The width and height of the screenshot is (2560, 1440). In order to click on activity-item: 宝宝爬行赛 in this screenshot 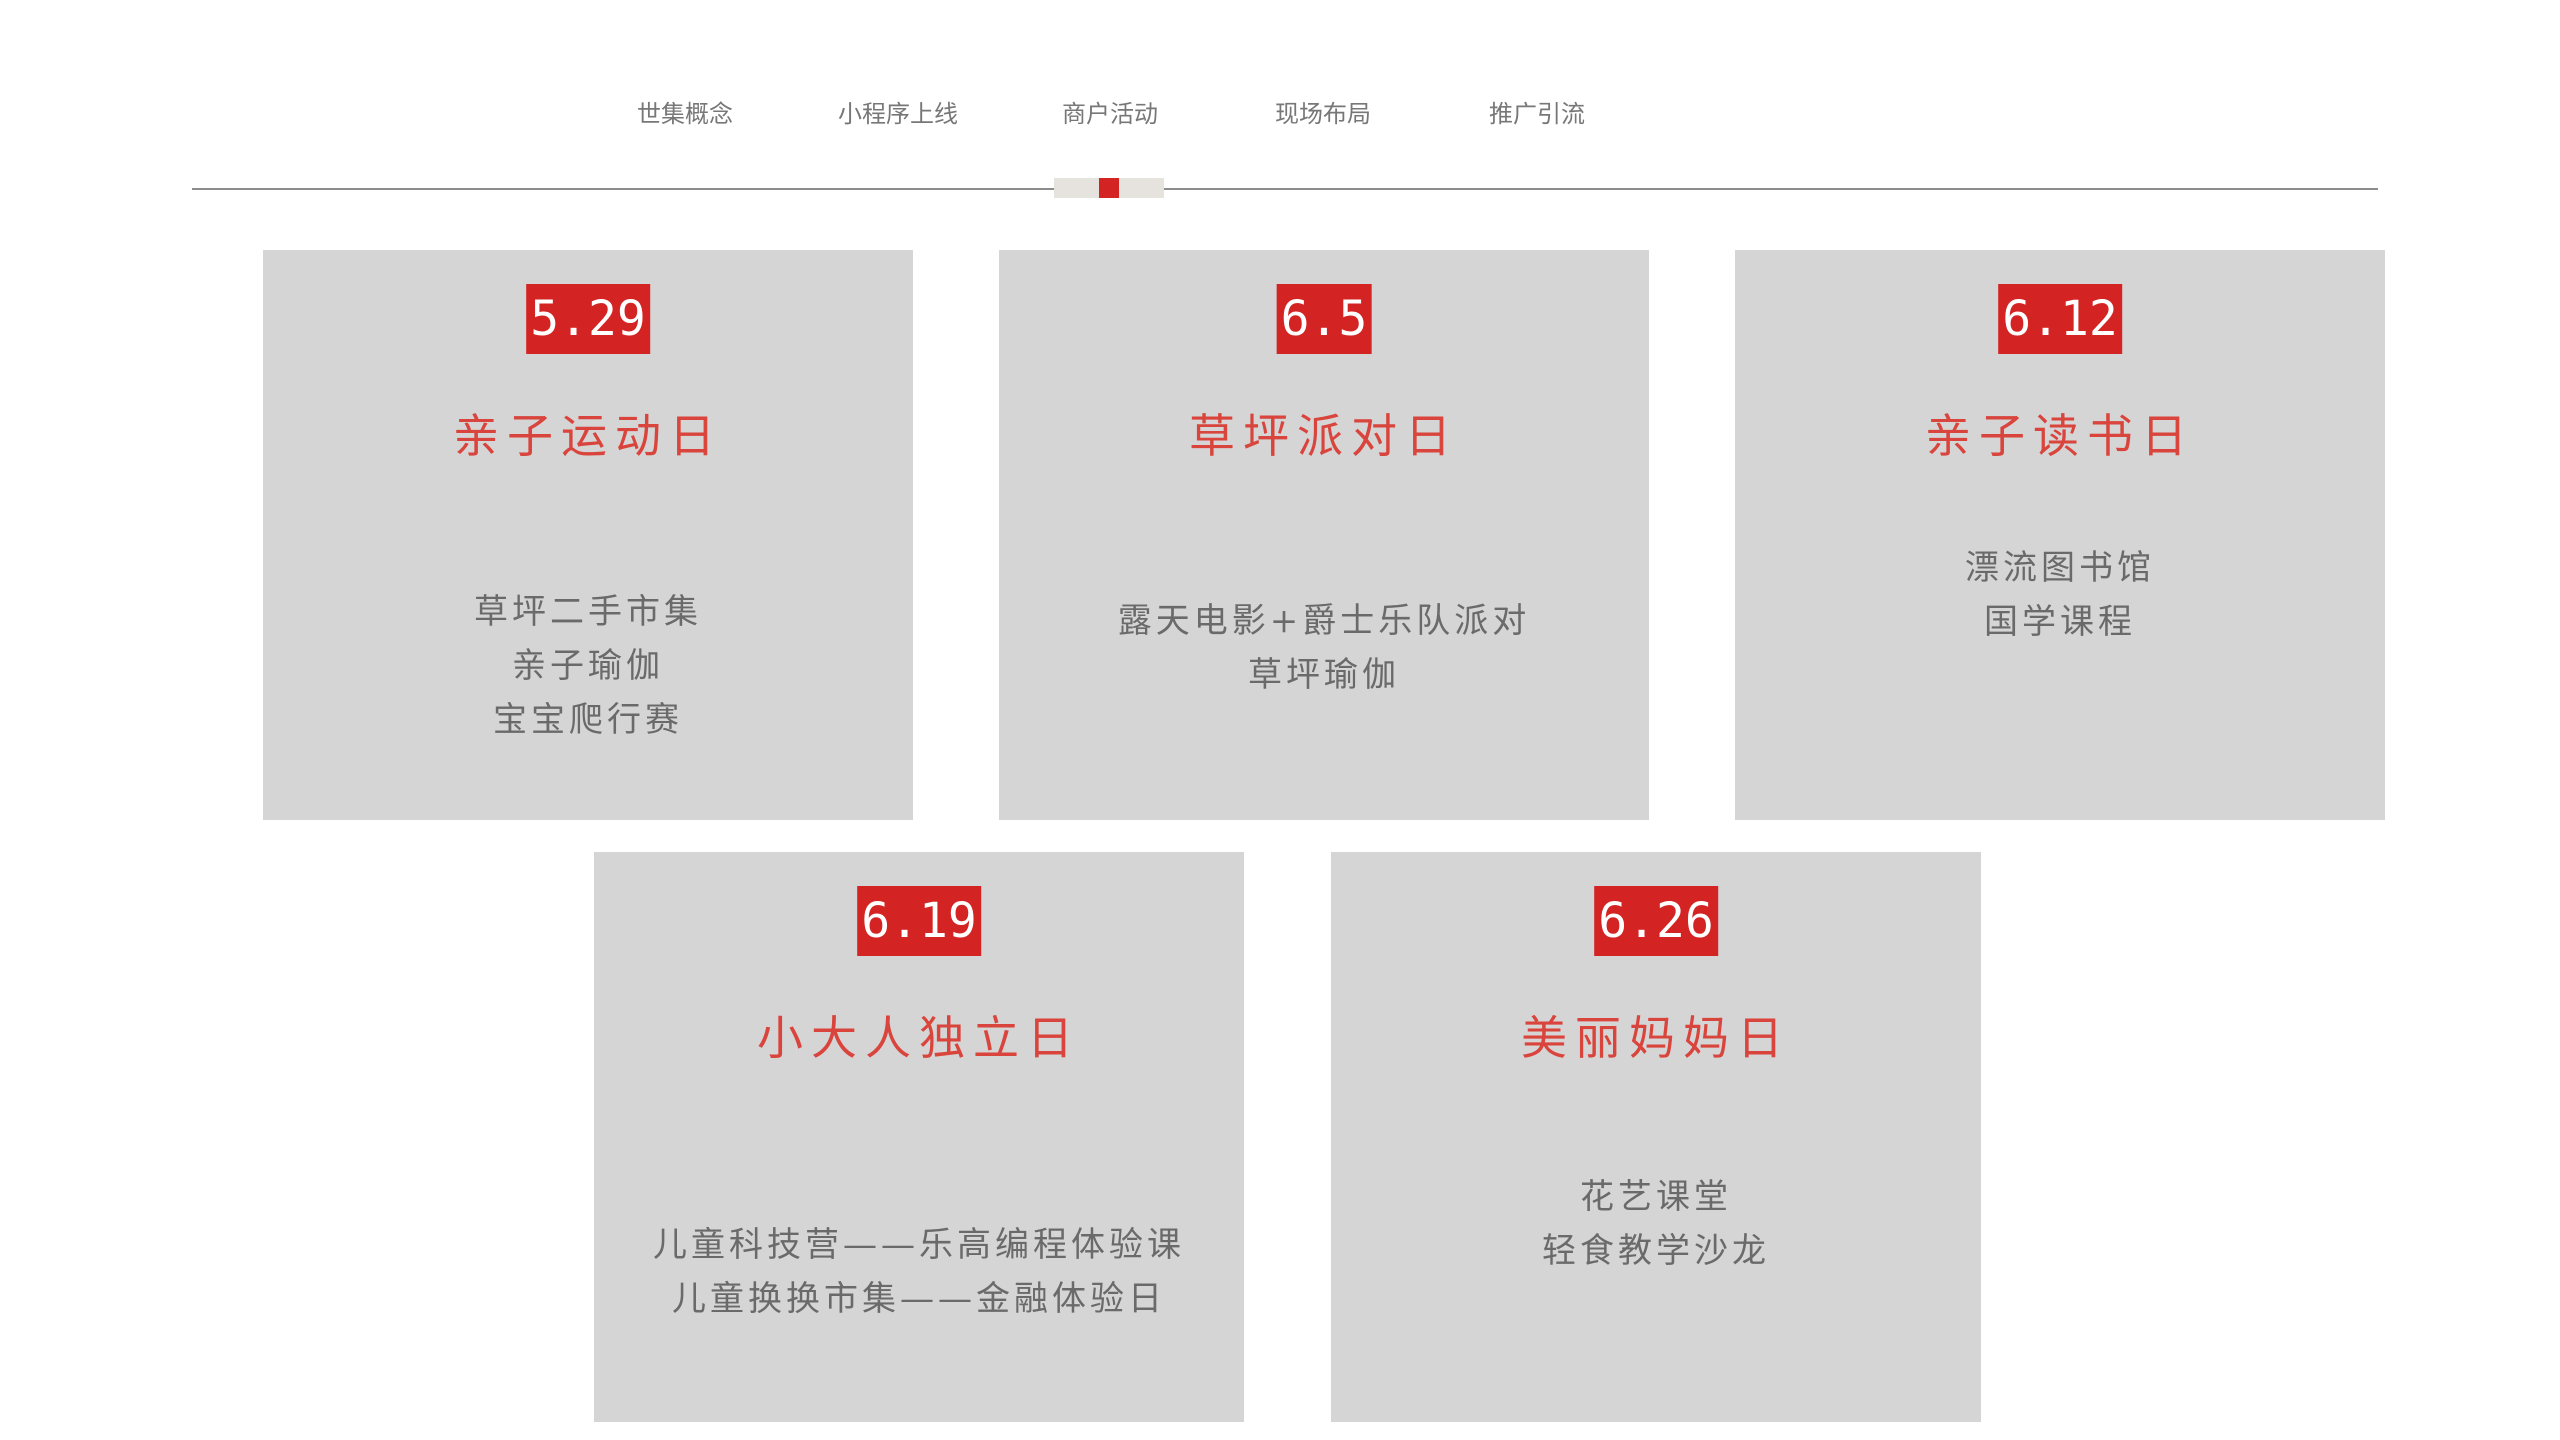, I will do `click(588, 720)`.